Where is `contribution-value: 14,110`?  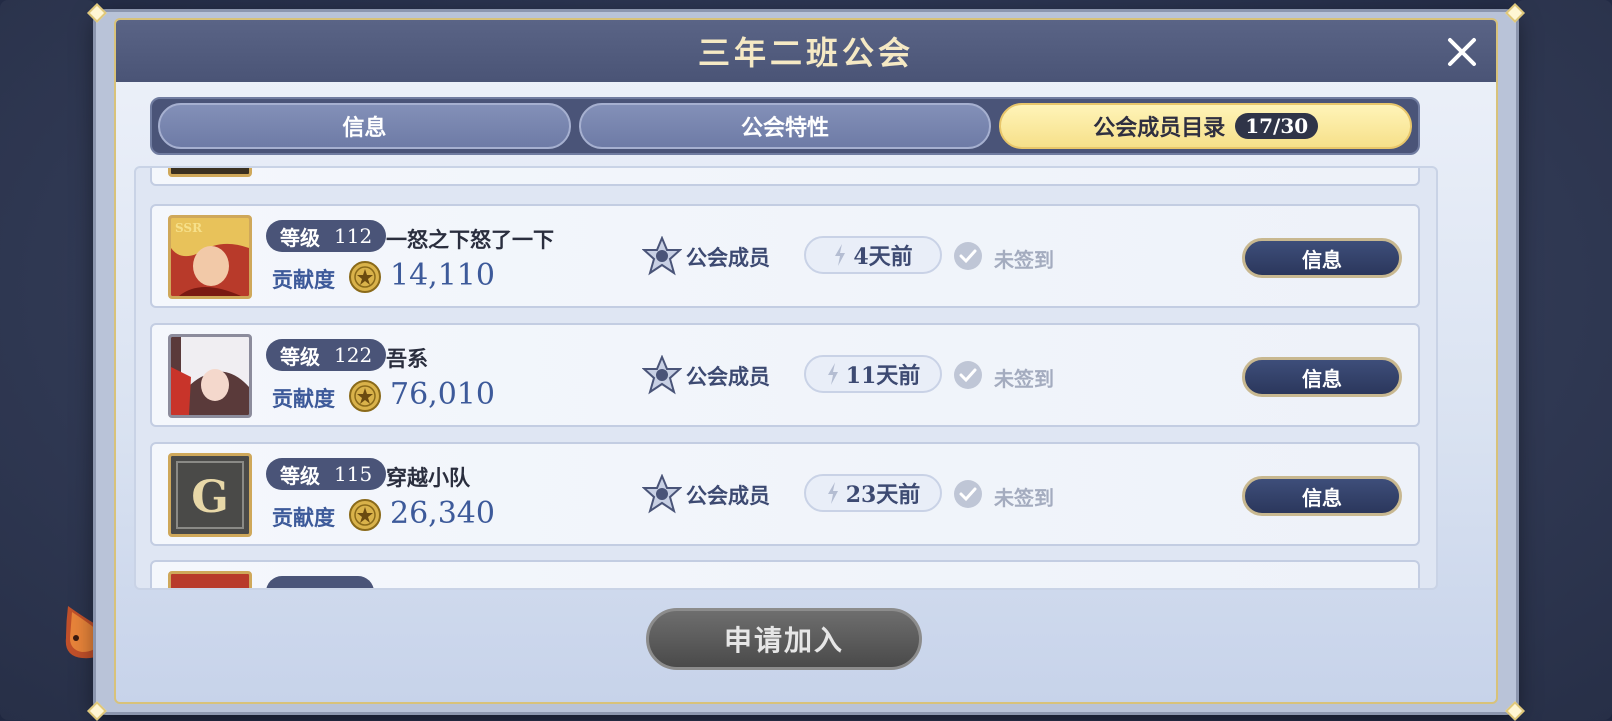
contribution-value: 14,110 is located at coordinates (442, 275).